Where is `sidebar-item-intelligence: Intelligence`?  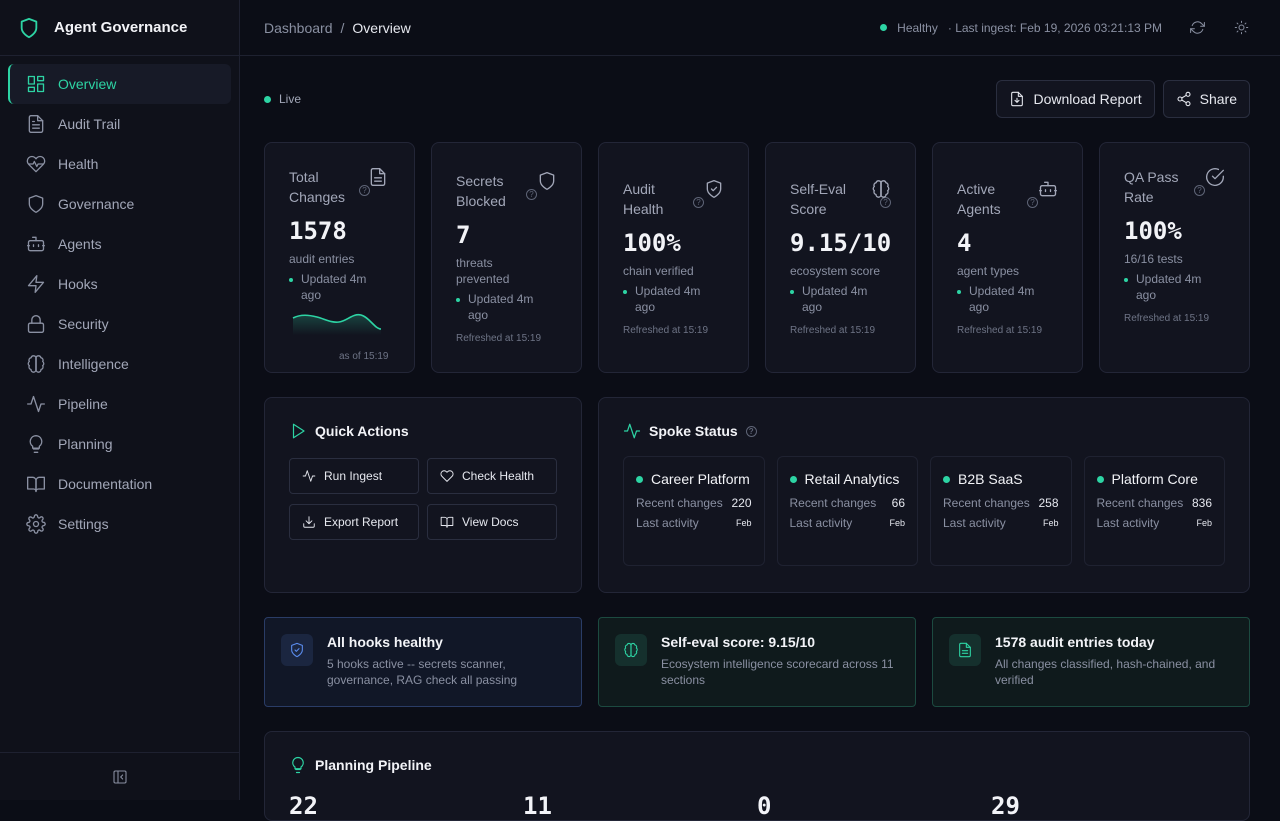
sidebar-item-intelligence: Intelligence is located at coordinates (119, 364).